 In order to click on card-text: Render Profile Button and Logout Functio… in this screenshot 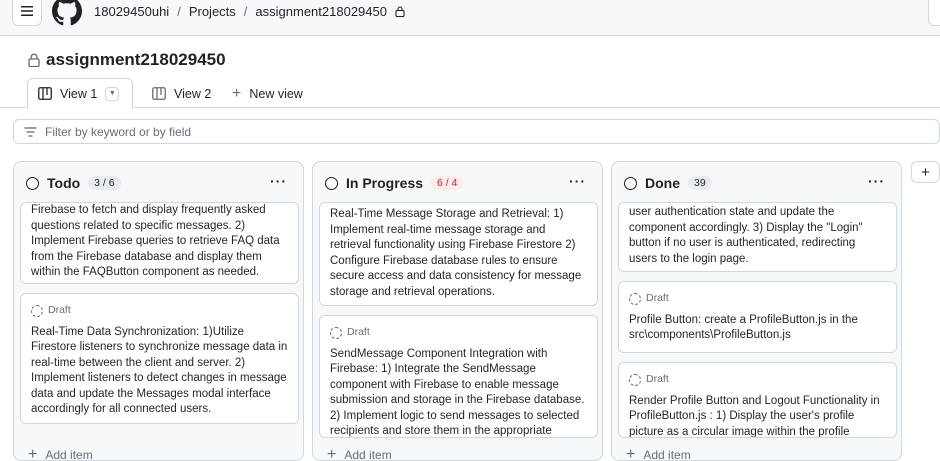, I will do `click(754, 416)`.